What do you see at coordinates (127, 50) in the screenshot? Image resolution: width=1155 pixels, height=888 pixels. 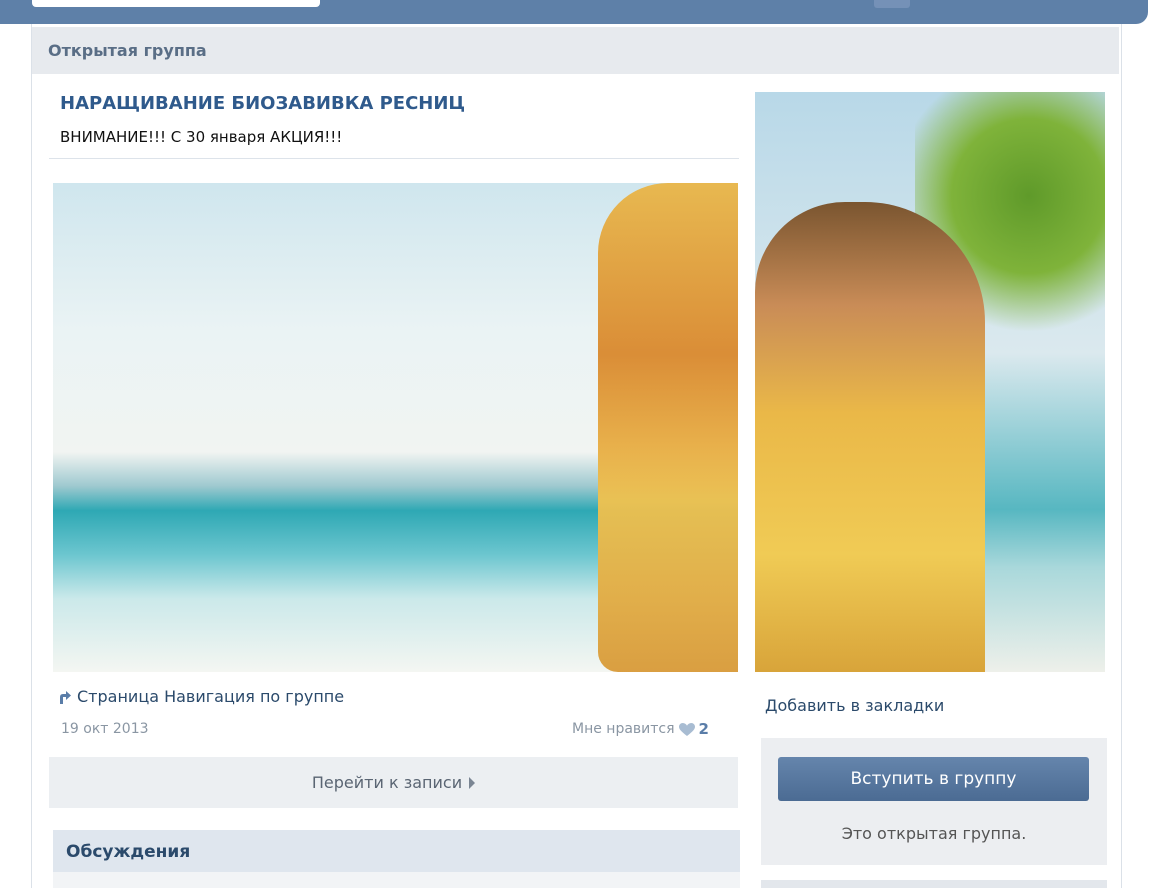 I see `page-header-label: Открытая группа` at bounding box center [127, 50].